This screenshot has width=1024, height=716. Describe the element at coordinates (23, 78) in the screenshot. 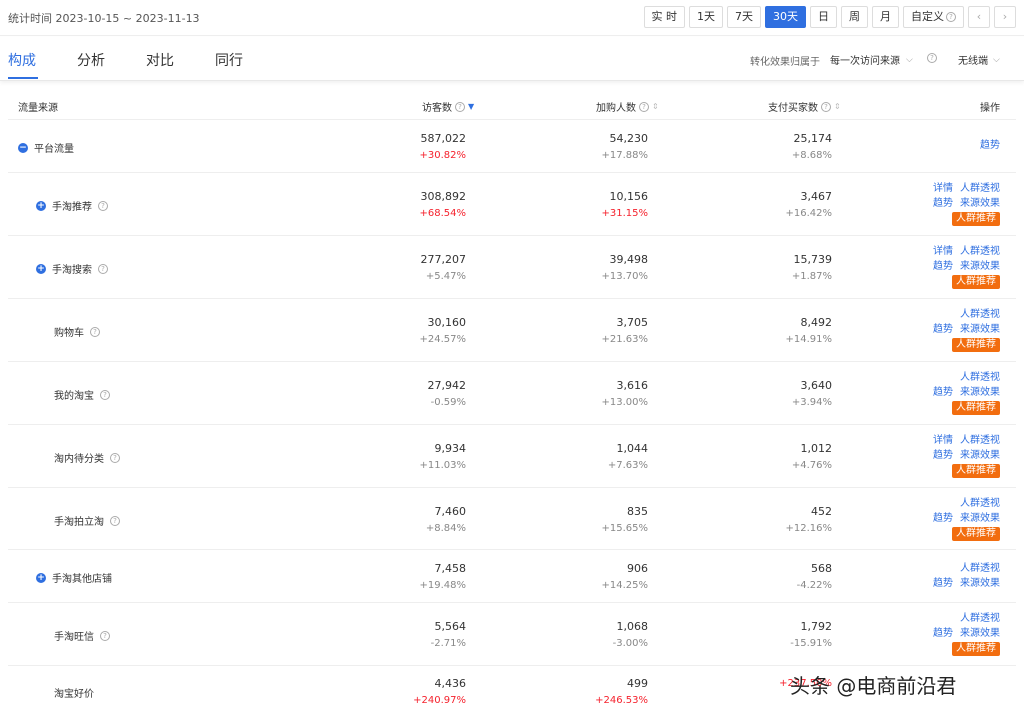

I see `active-tab-indicator` at that location.